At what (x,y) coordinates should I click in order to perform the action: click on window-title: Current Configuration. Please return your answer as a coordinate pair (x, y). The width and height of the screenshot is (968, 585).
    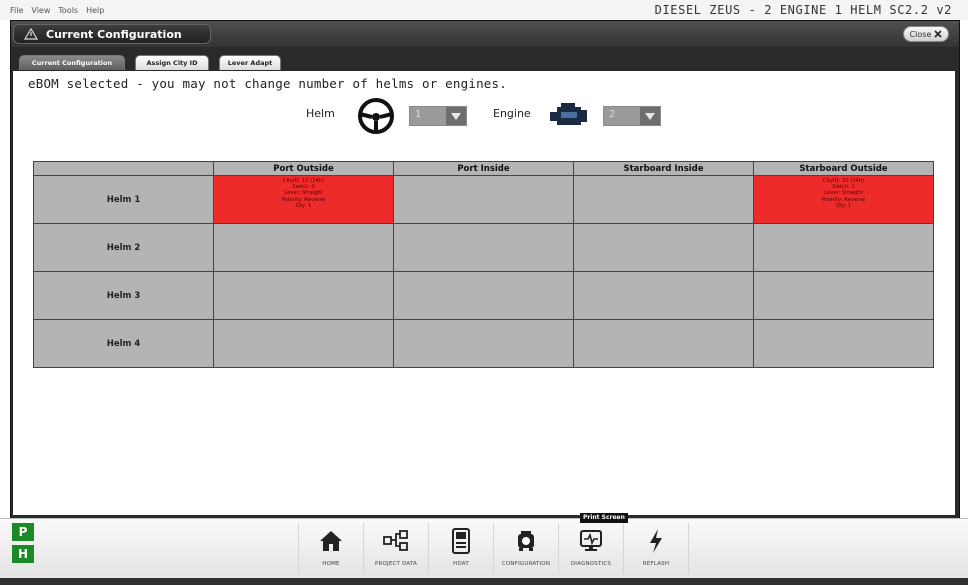
    Looking at the image, I should click on (114, 34).